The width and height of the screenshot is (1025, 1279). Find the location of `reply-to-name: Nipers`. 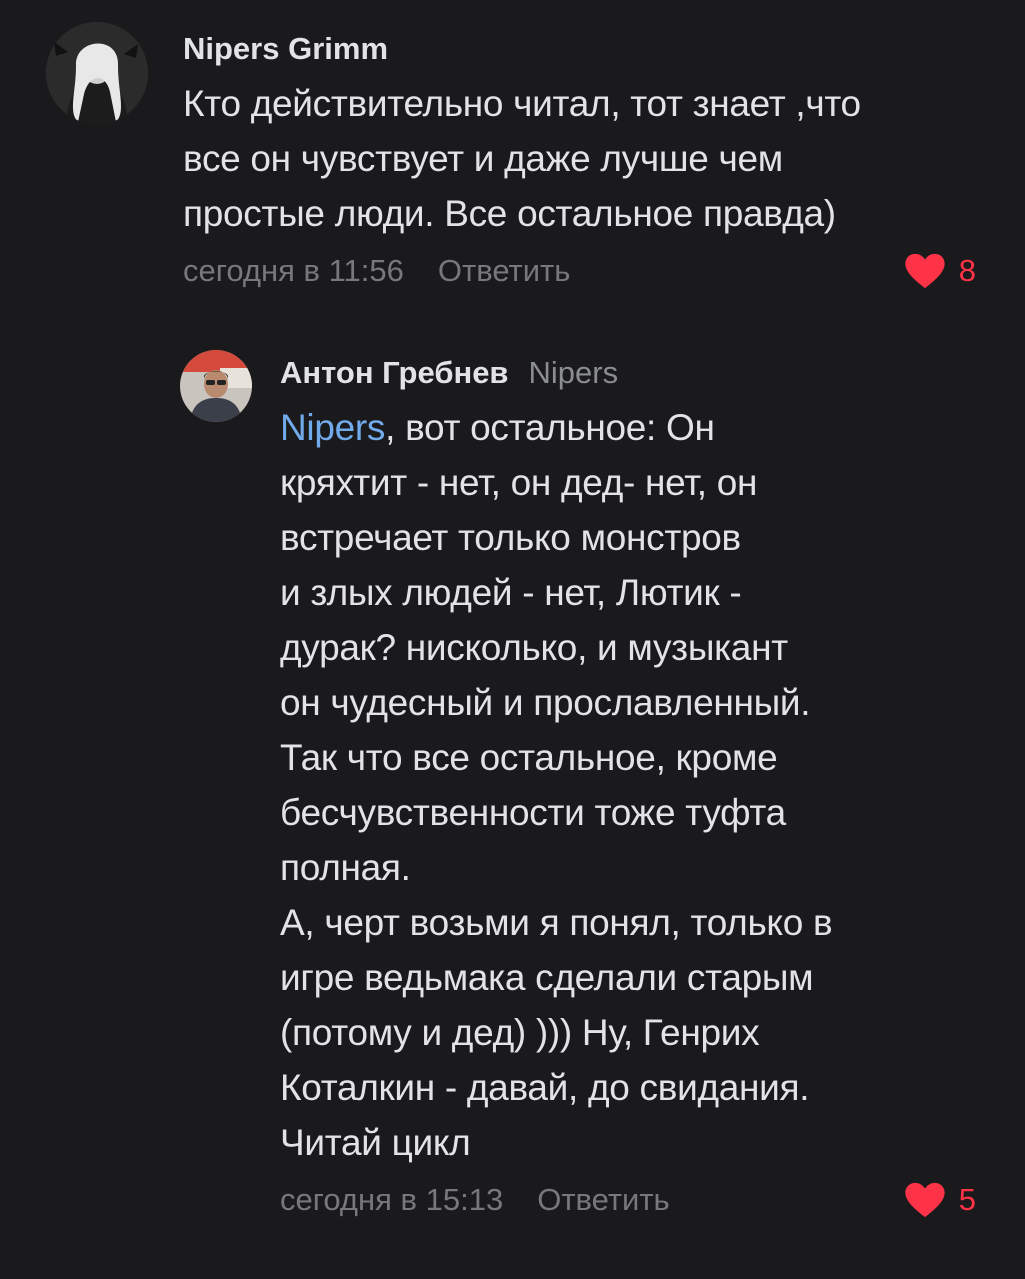

reply-to-name: Nipers is located at coordinates (574, 373).